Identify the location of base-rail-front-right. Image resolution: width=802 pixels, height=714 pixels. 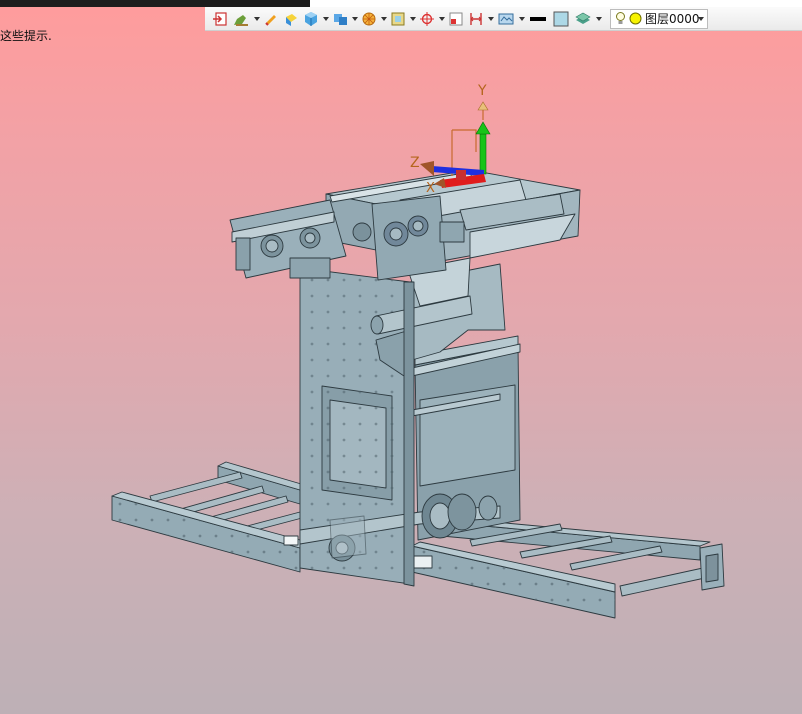
(513, 580).